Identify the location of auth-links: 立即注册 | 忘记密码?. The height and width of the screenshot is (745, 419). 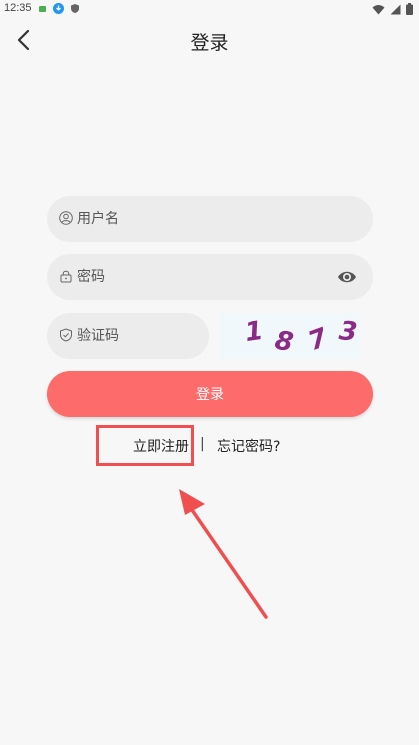
(209, 446).